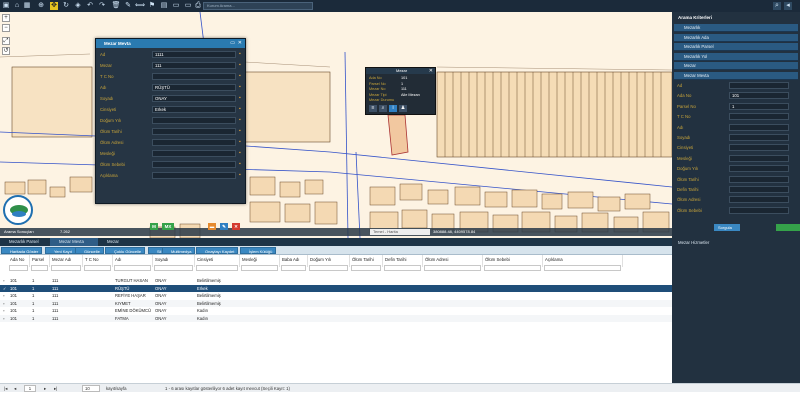  Describe the element at coordinates (60, 250) in the screenshot. I see `new-record-button: Yeni Kayıt` at that location.